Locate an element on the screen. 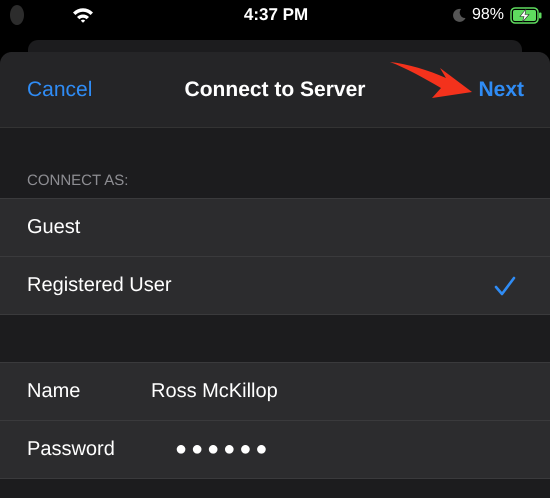  section-header: CONNECT AS: is located at coordinates (78, 181).